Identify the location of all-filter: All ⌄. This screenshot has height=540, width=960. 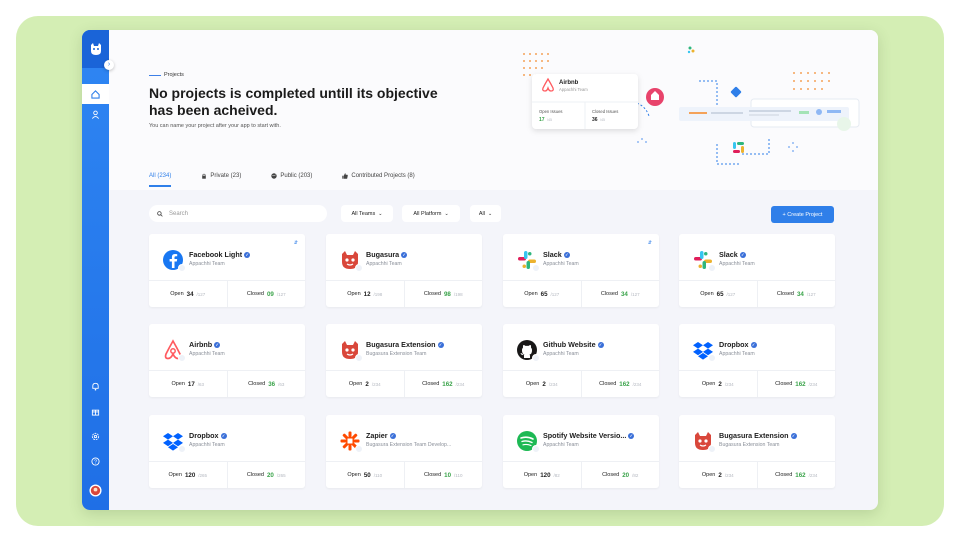
(485, 213).